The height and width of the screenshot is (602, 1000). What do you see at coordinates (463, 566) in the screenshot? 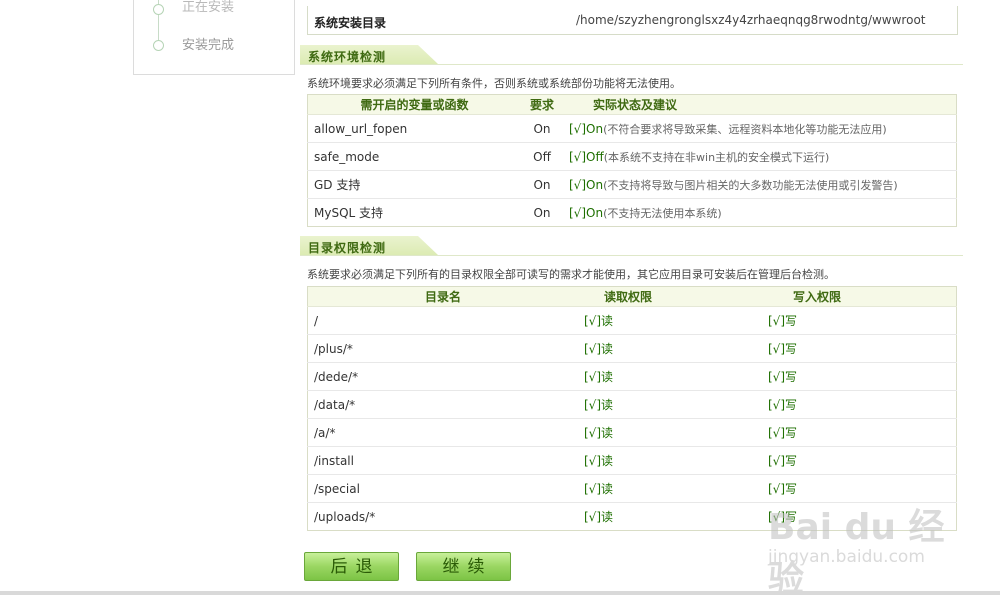
I see `continue-button: 继续` at bounding box center [463, 566].